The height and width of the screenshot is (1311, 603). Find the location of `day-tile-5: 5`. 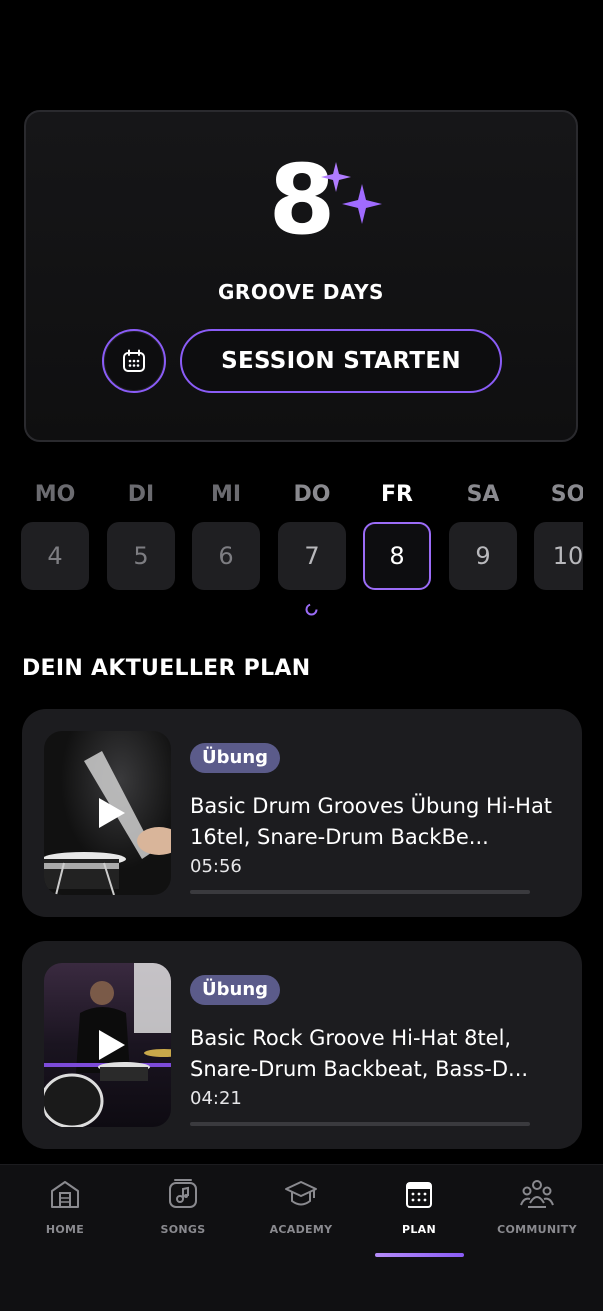

day-tile-5: 5 is located at coordinates (141, 556).